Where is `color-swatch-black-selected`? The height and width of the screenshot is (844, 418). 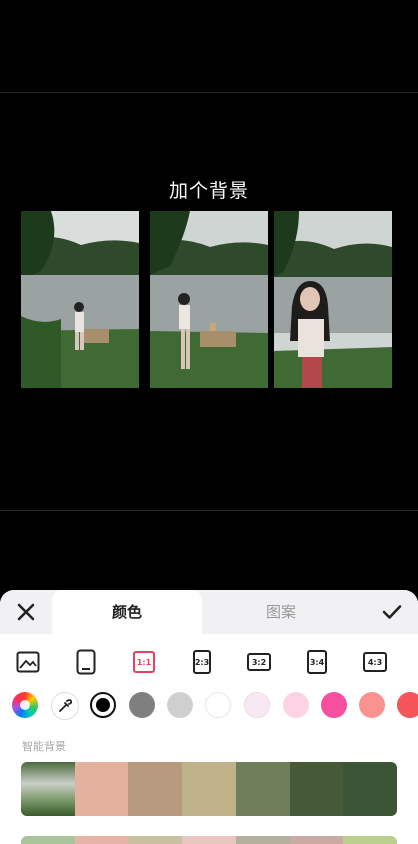
color-swatch-black-selected is located at coordinates (103, 705).